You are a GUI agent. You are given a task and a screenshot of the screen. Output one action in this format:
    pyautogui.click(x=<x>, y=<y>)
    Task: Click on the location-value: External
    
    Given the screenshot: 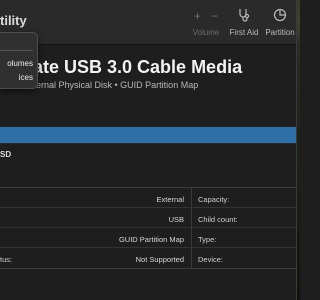 What is the action you would take?
    pyautogui.click(x=170, y=199)
    